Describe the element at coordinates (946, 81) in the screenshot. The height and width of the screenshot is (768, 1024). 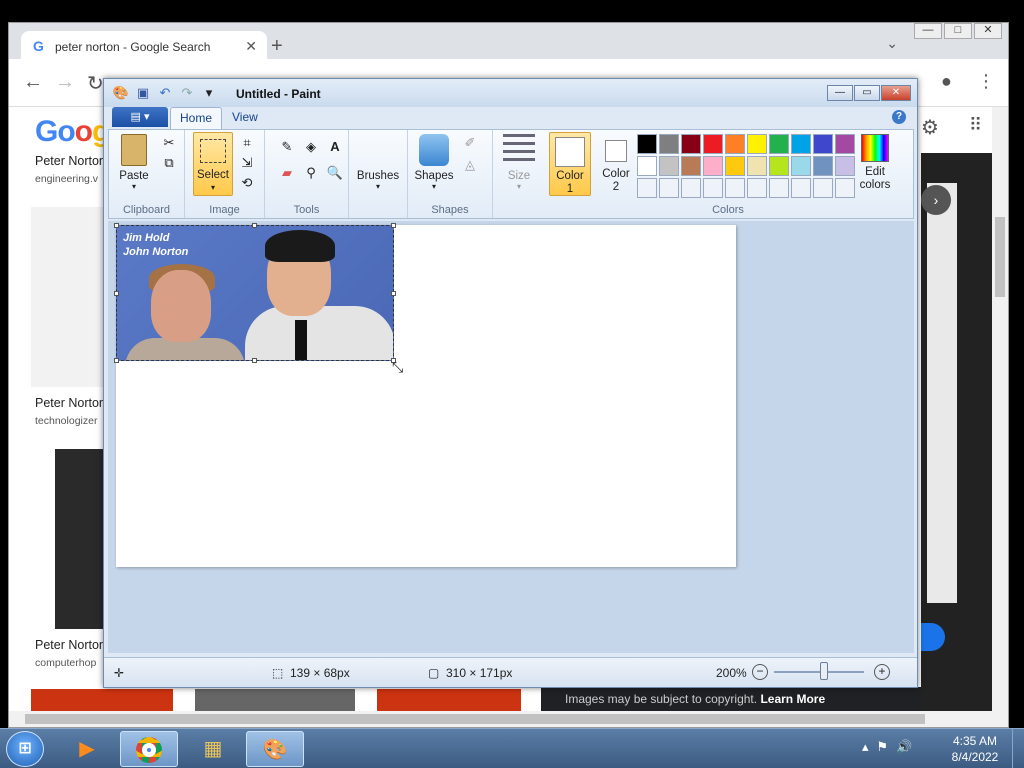
I see `profile-icon: ●` at that location.